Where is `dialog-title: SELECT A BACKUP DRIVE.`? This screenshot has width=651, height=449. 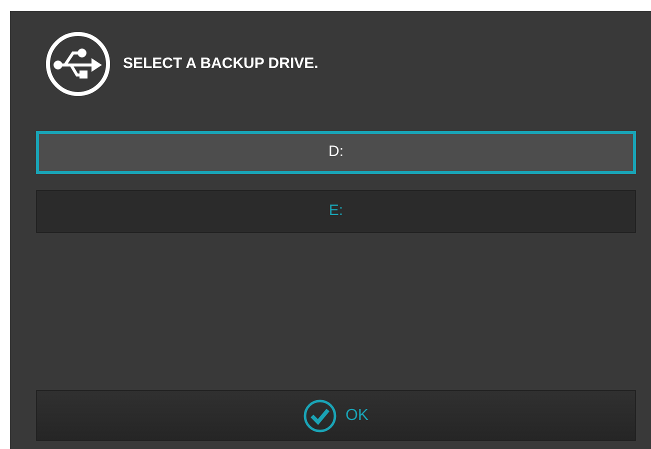 dialog-title: SELECT A BACKUP DRIVE. is located at coordinates (220, 64).